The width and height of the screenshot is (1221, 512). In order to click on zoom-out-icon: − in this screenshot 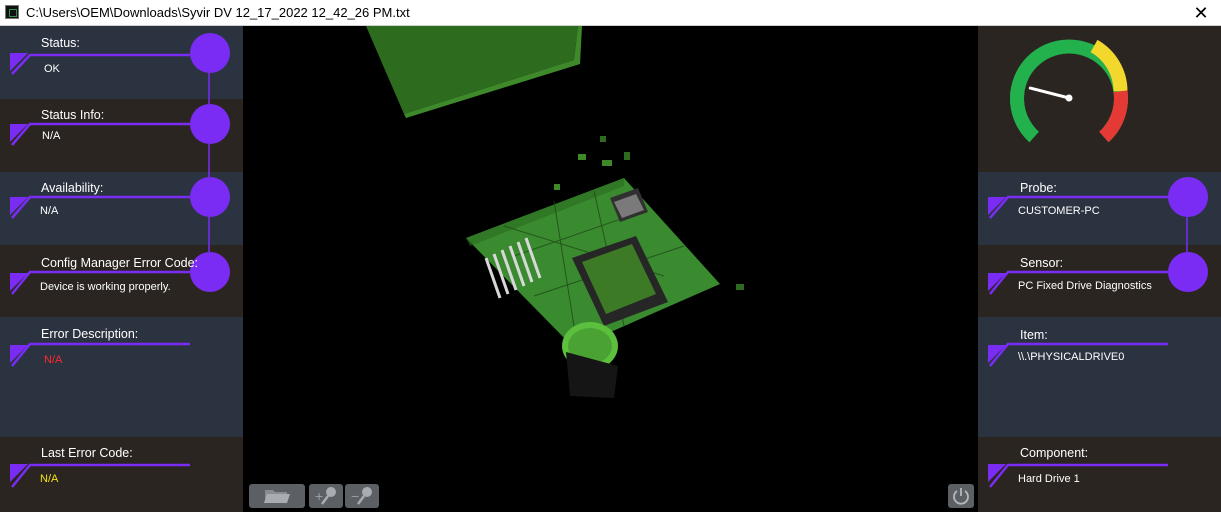, I will do `click(361, 496)`.